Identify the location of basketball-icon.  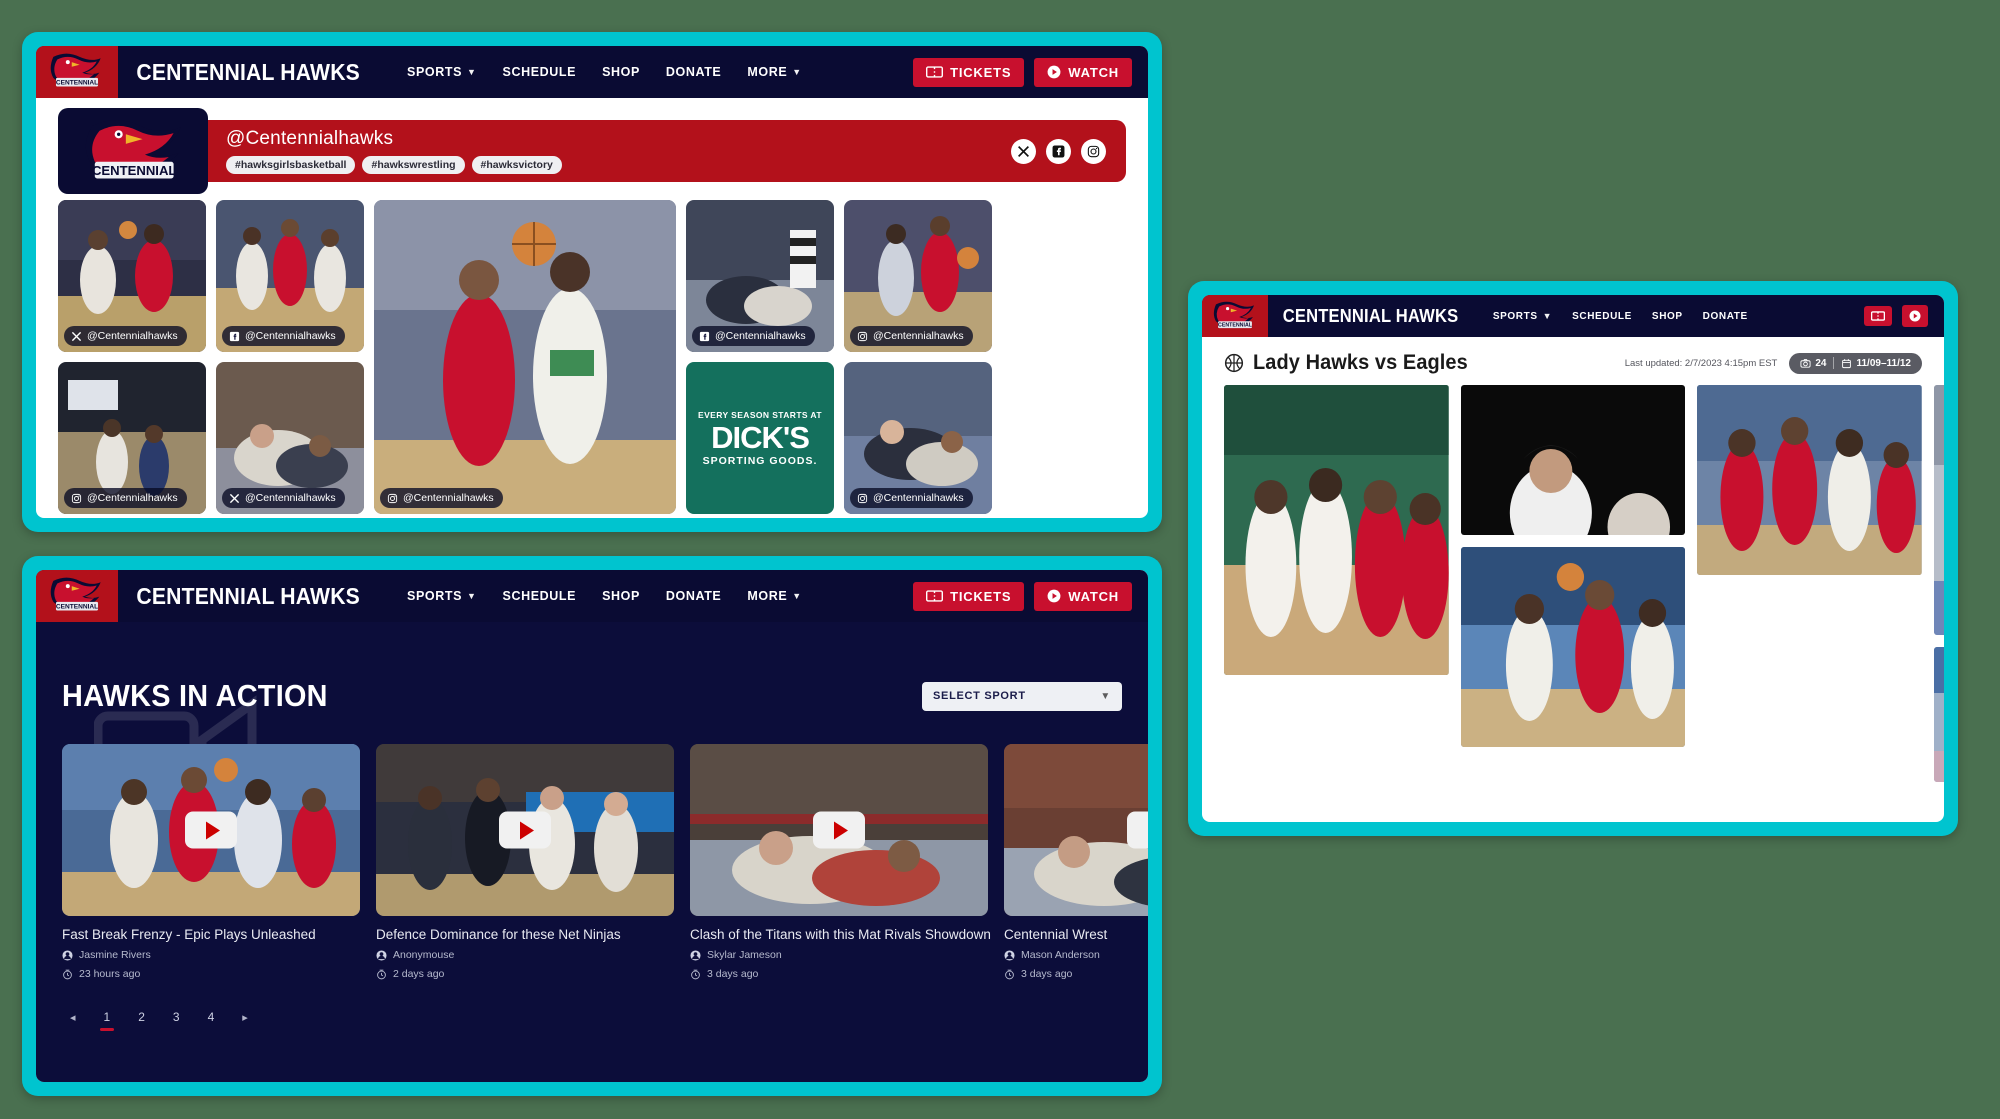
(1234, 363).